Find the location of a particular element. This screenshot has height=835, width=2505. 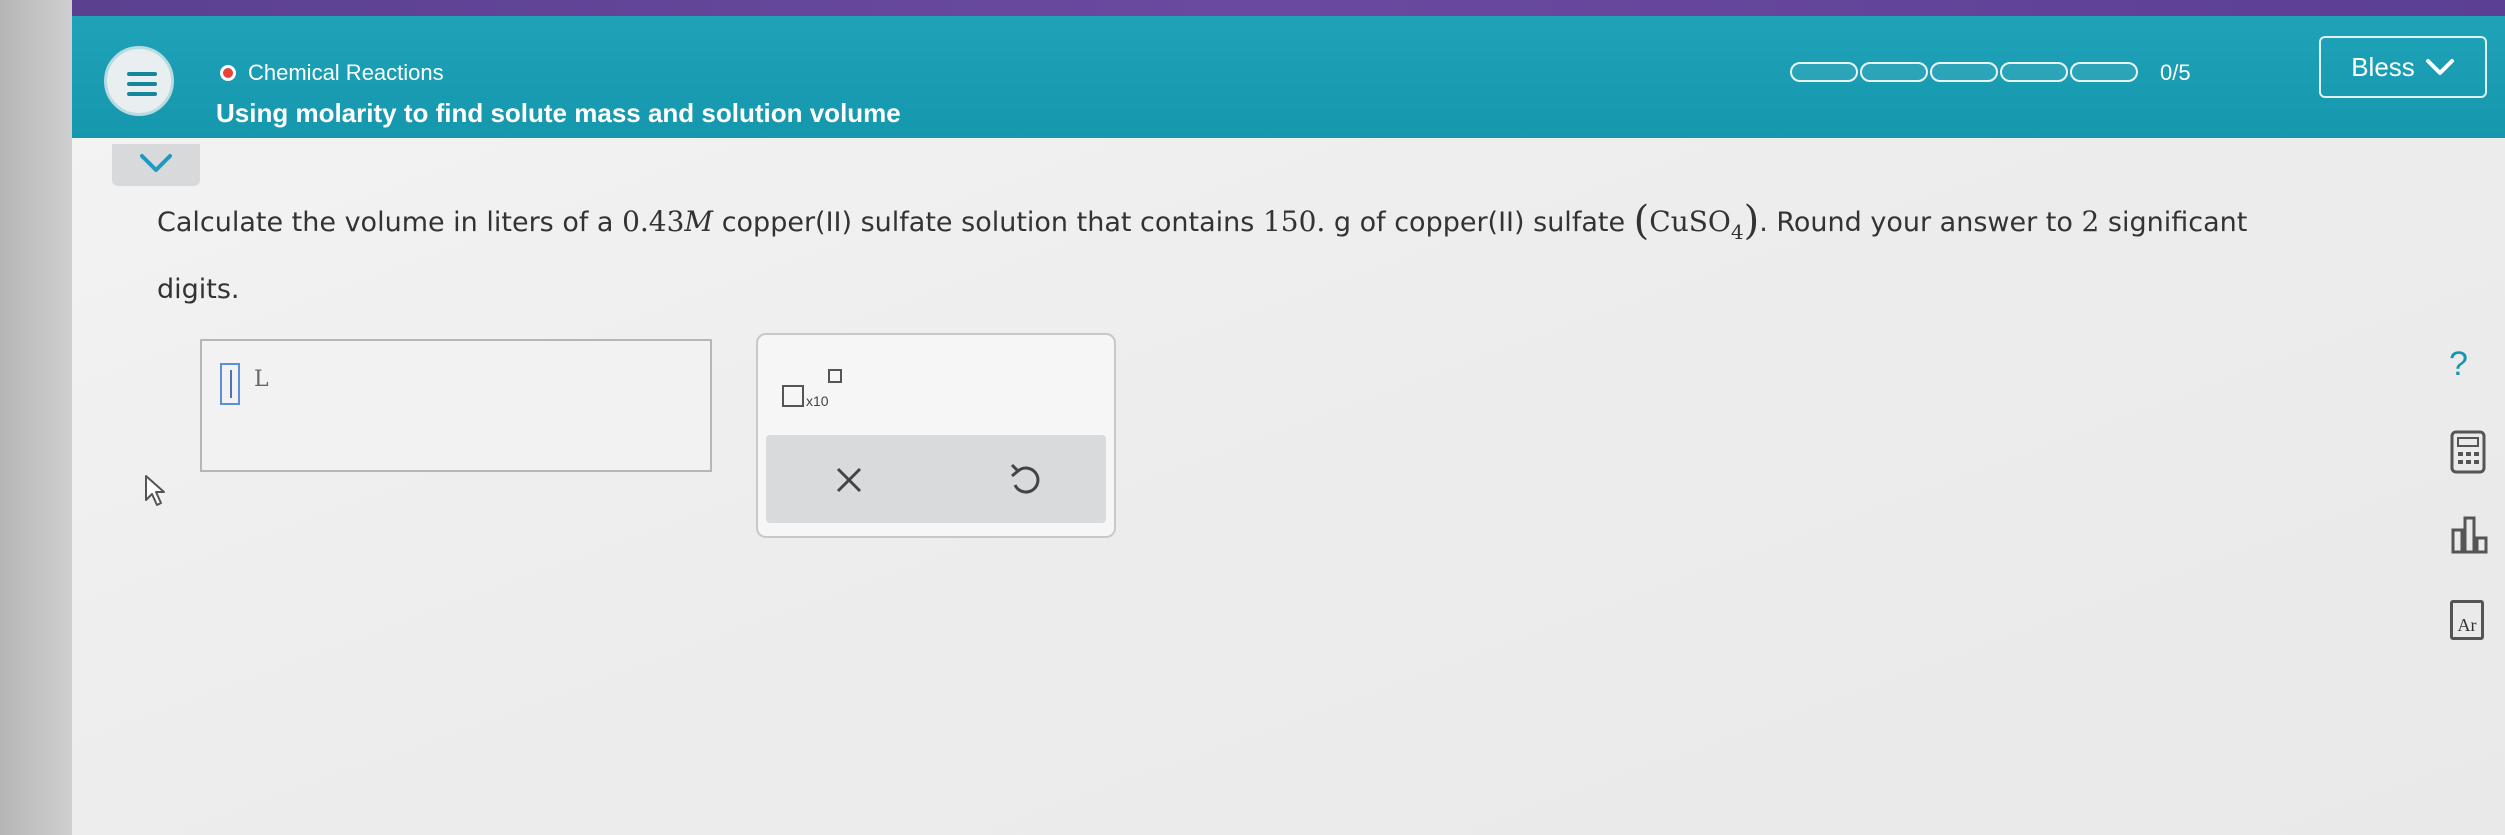

progress-text: 0/5 is located at coordinates (2175, 72).